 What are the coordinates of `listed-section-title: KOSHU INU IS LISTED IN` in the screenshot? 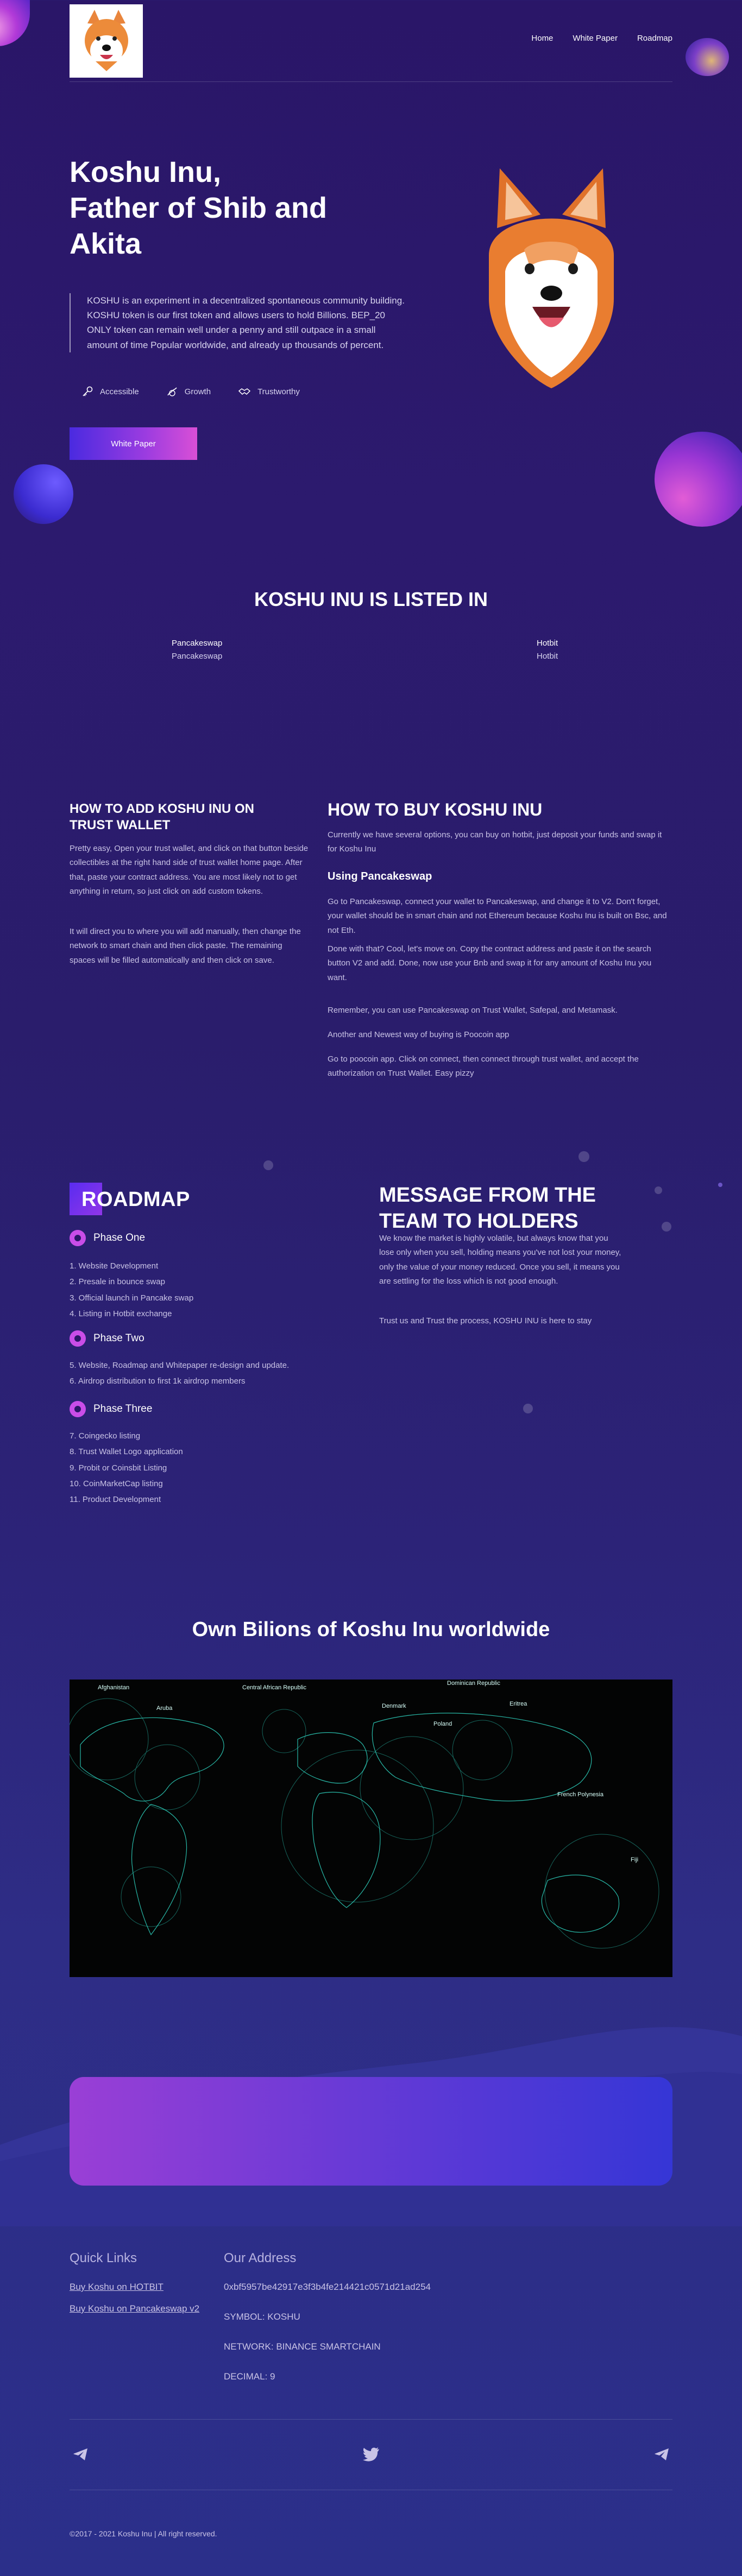 It's located at (371, 599).